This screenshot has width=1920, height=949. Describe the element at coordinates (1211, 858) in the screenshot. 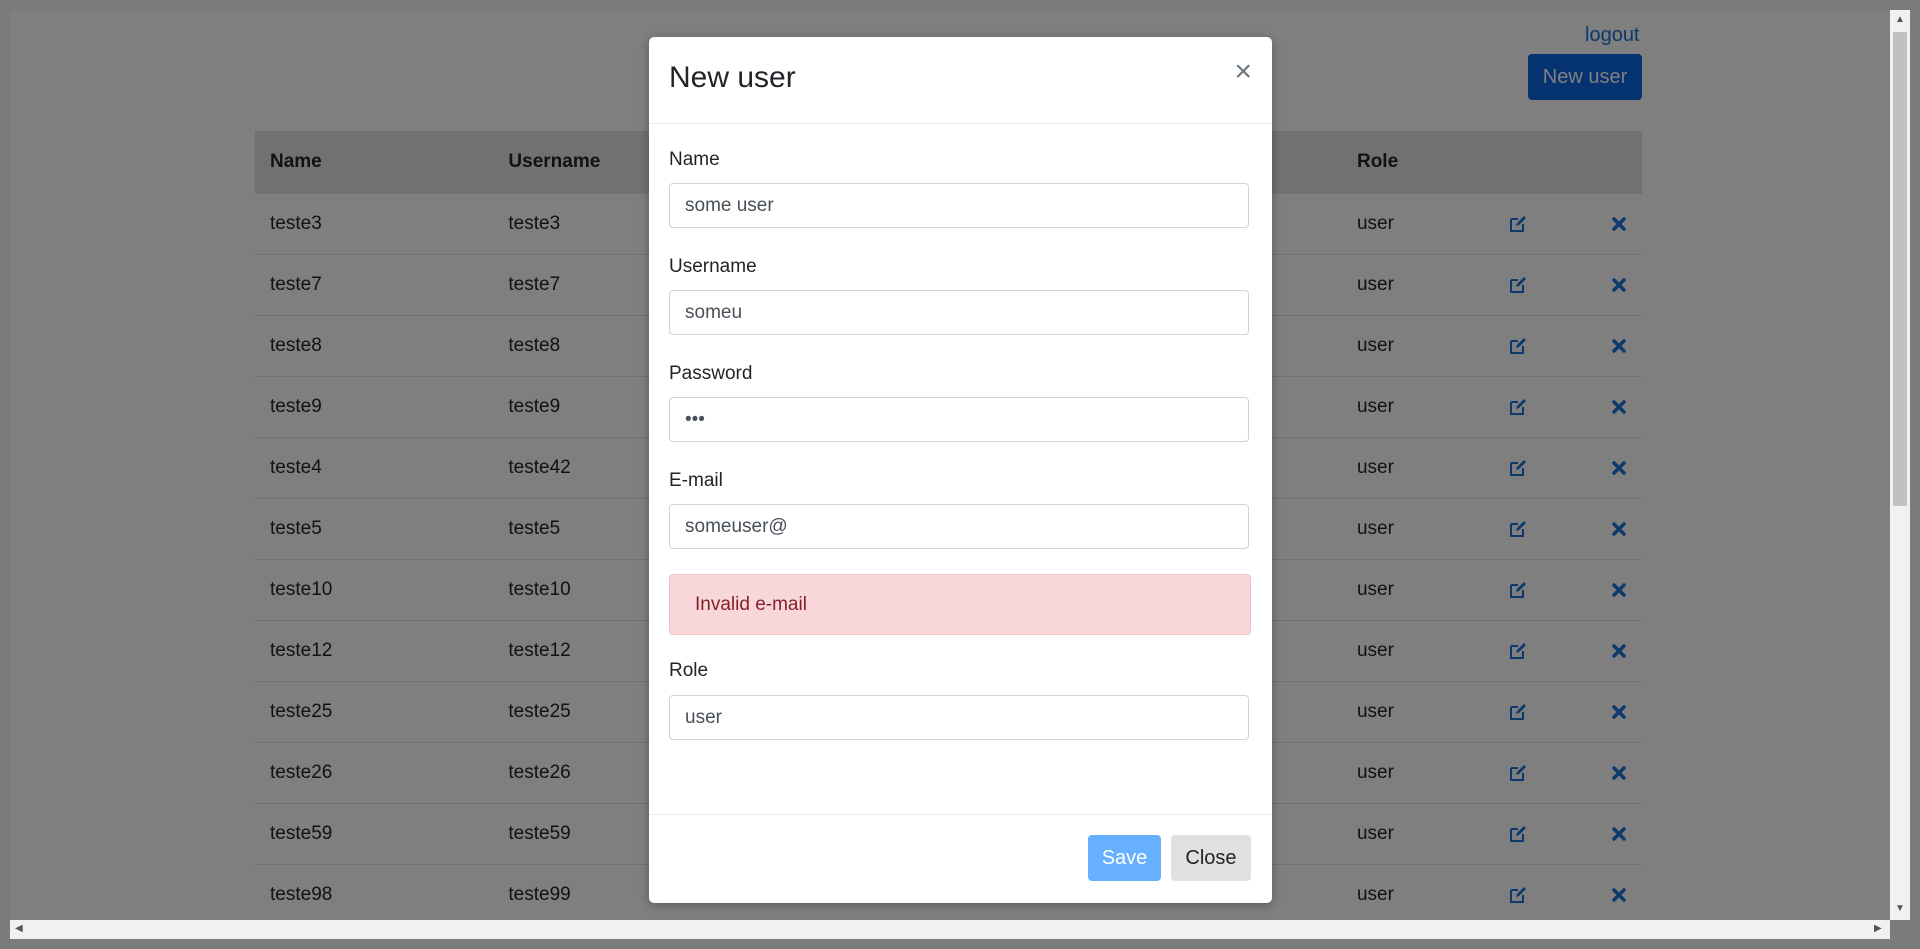

I see `close-button: Close` at that location.